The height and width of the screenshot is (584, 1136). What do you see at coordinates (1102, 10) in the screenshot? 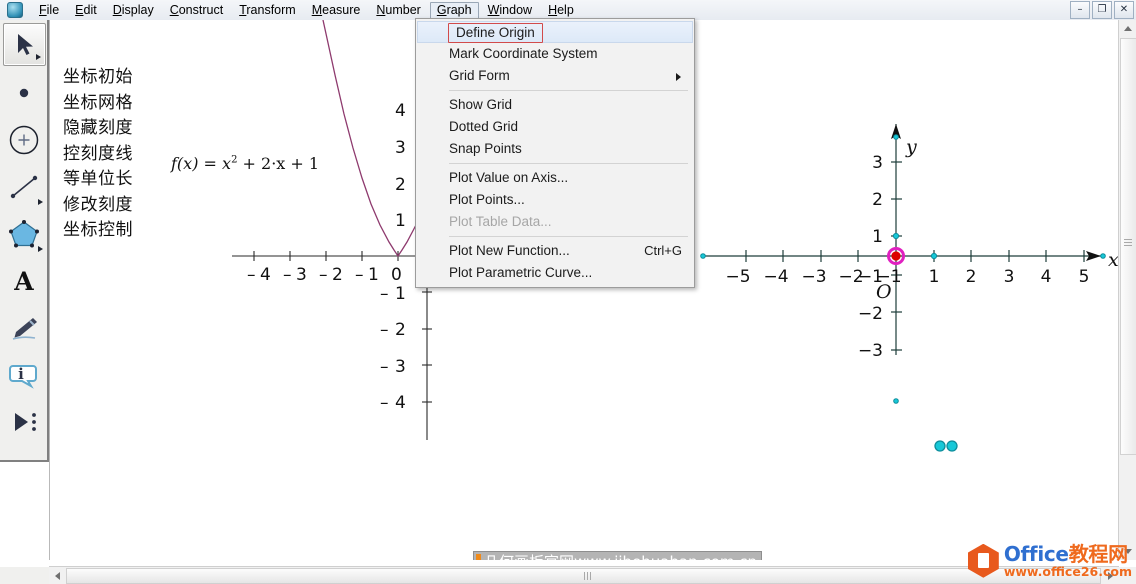
I see `restore-button: ❐` at bounding box center [1102, 10].